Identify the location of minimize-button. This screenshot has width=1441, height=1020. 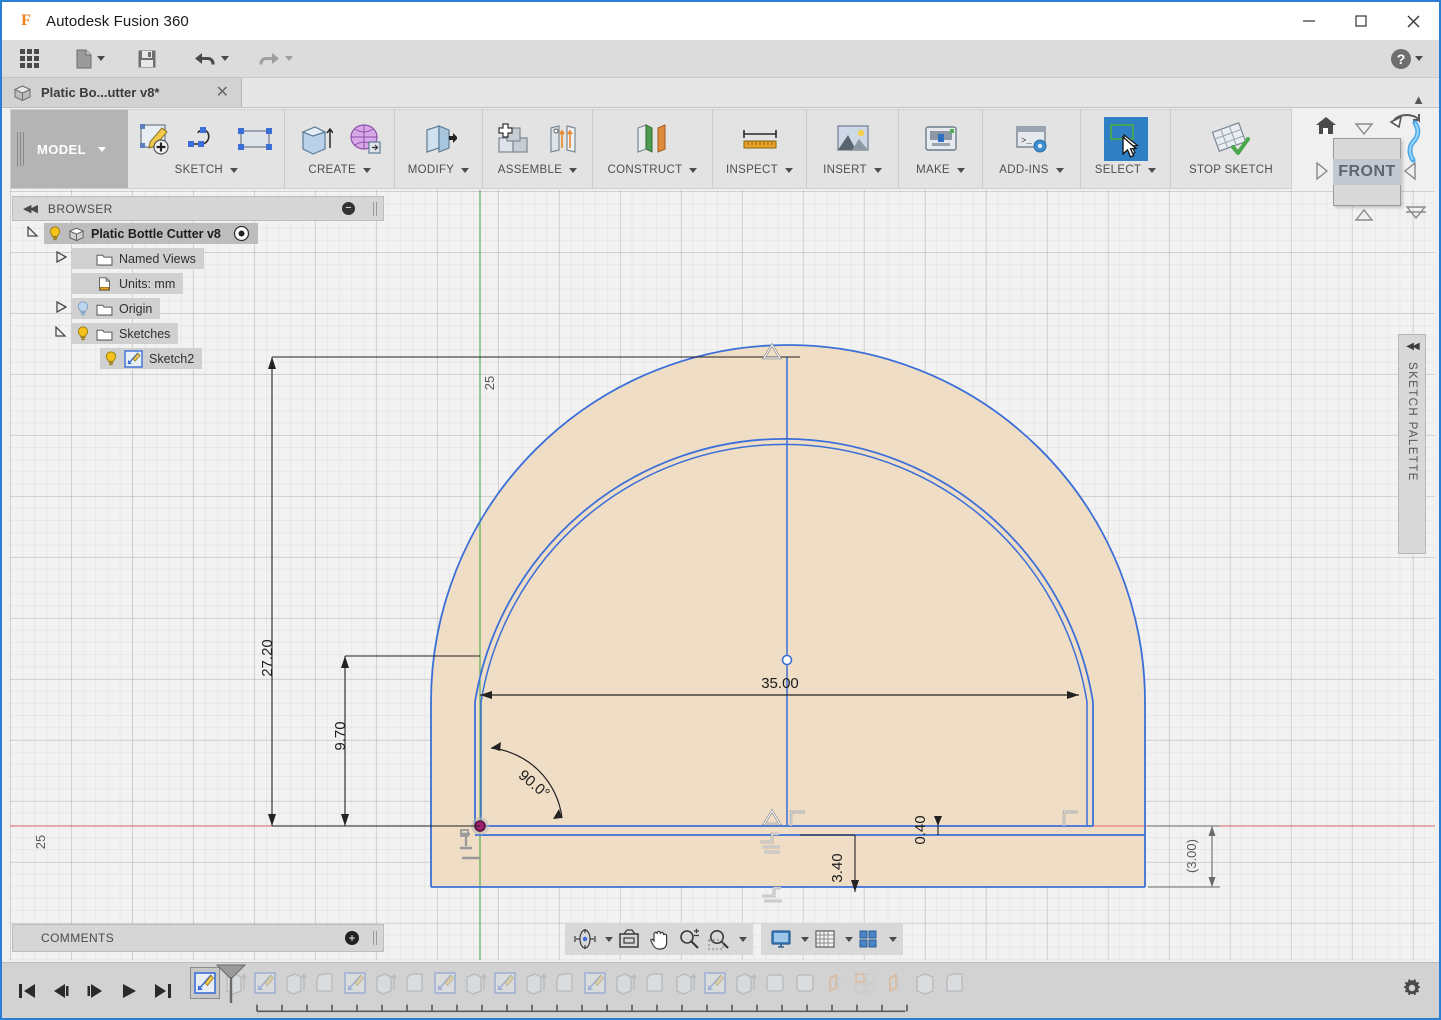
(1309, 21).